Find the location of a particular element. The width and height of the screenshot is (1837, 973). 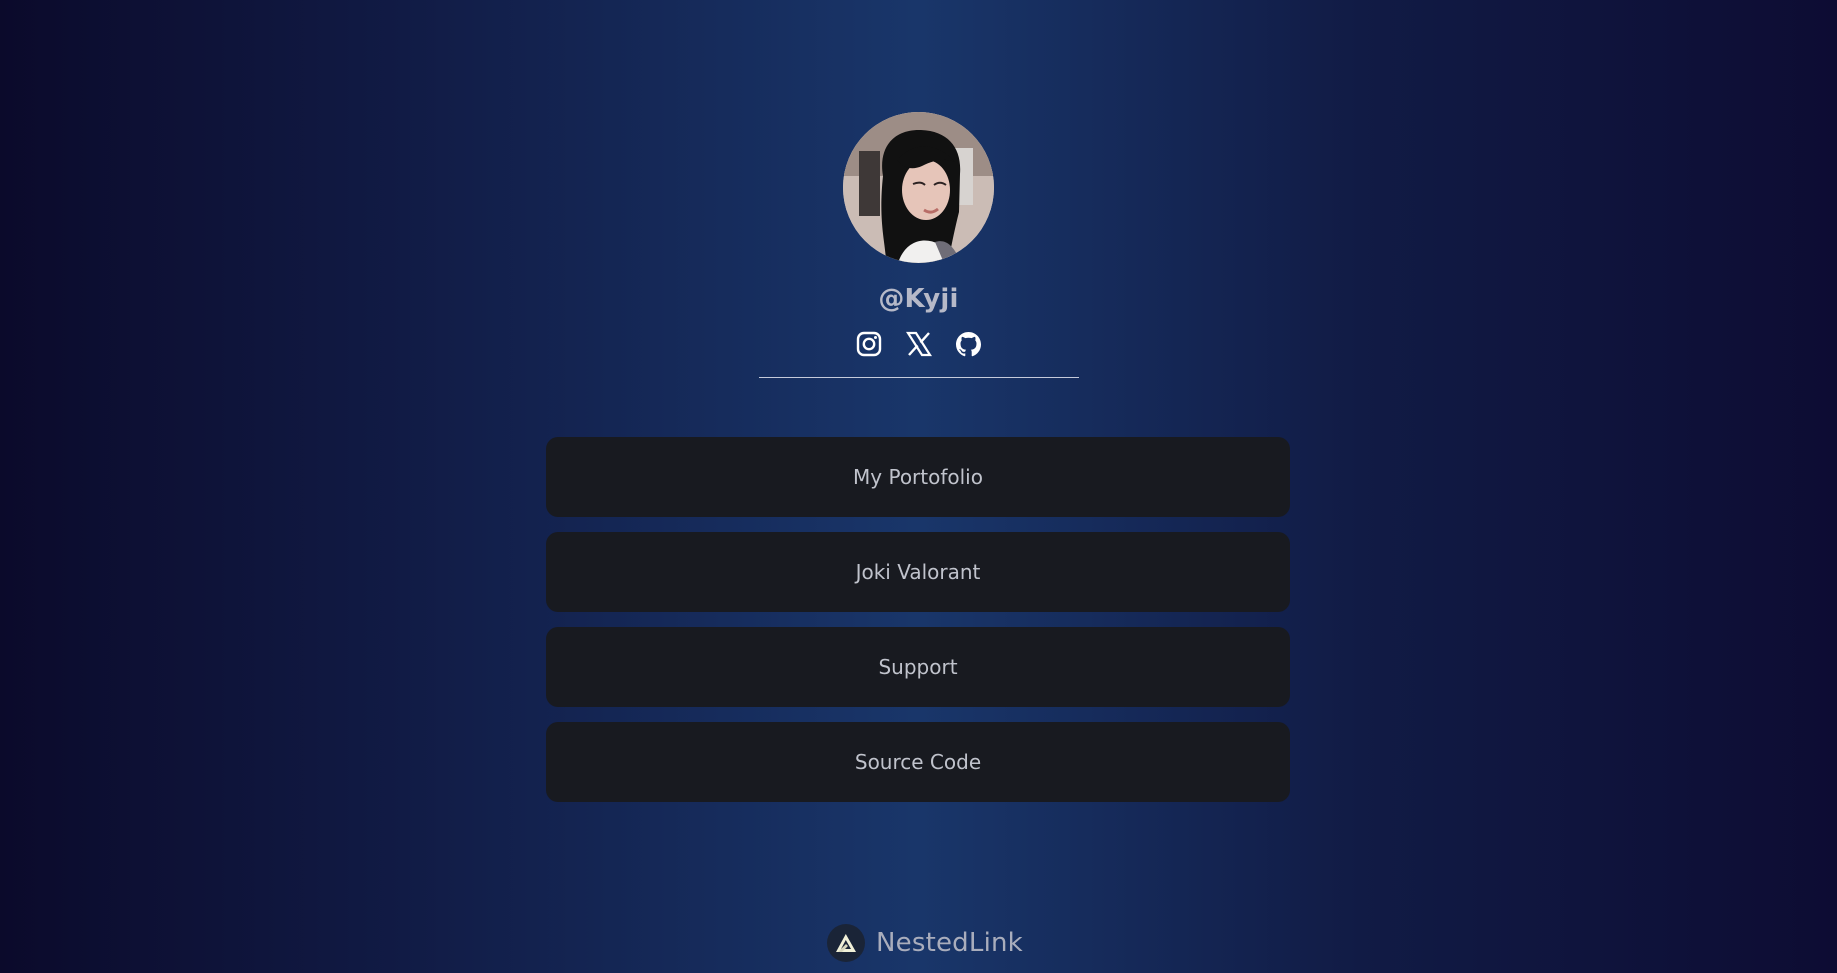

instagram-icon is located at coordinates (869, 346).